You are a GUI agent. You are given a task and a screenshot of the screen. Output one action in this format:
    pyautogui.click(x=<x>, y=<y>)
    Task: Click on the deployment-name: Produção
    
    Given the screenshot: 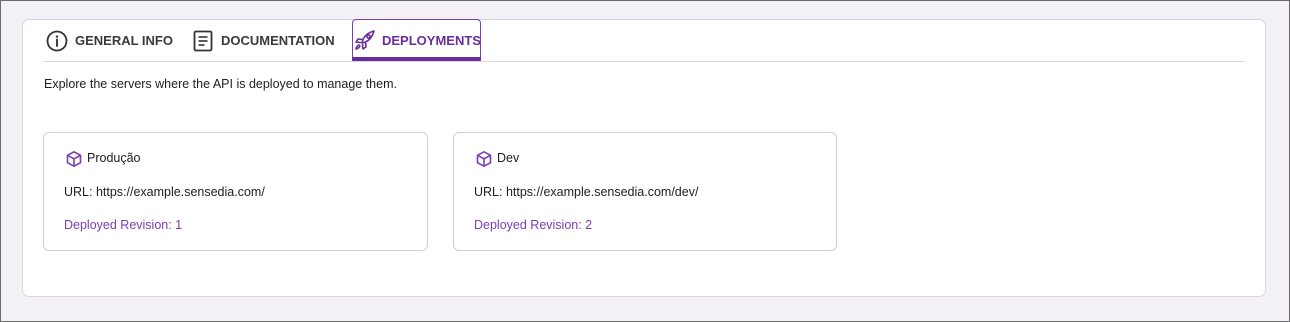 What is the action you would take?
    pyautogui.click(x=114, y=157)
    